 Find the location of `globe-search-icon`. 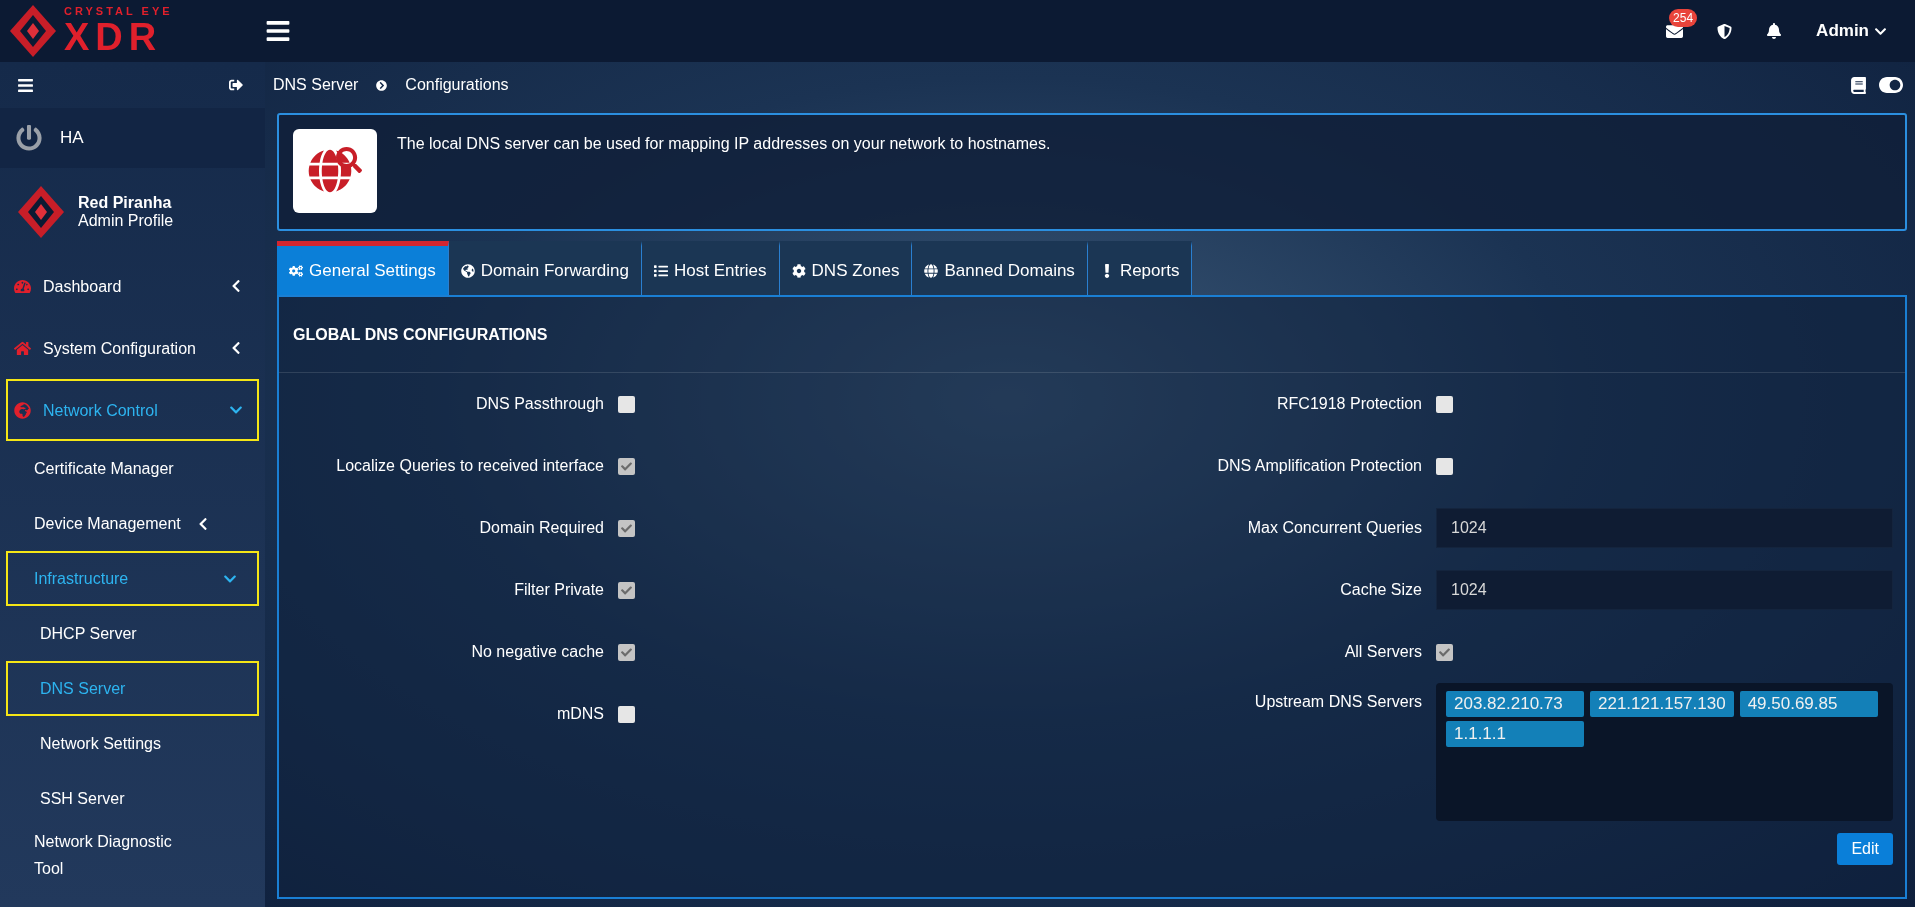

globe-search-icon is located at coordinates (335, 171).